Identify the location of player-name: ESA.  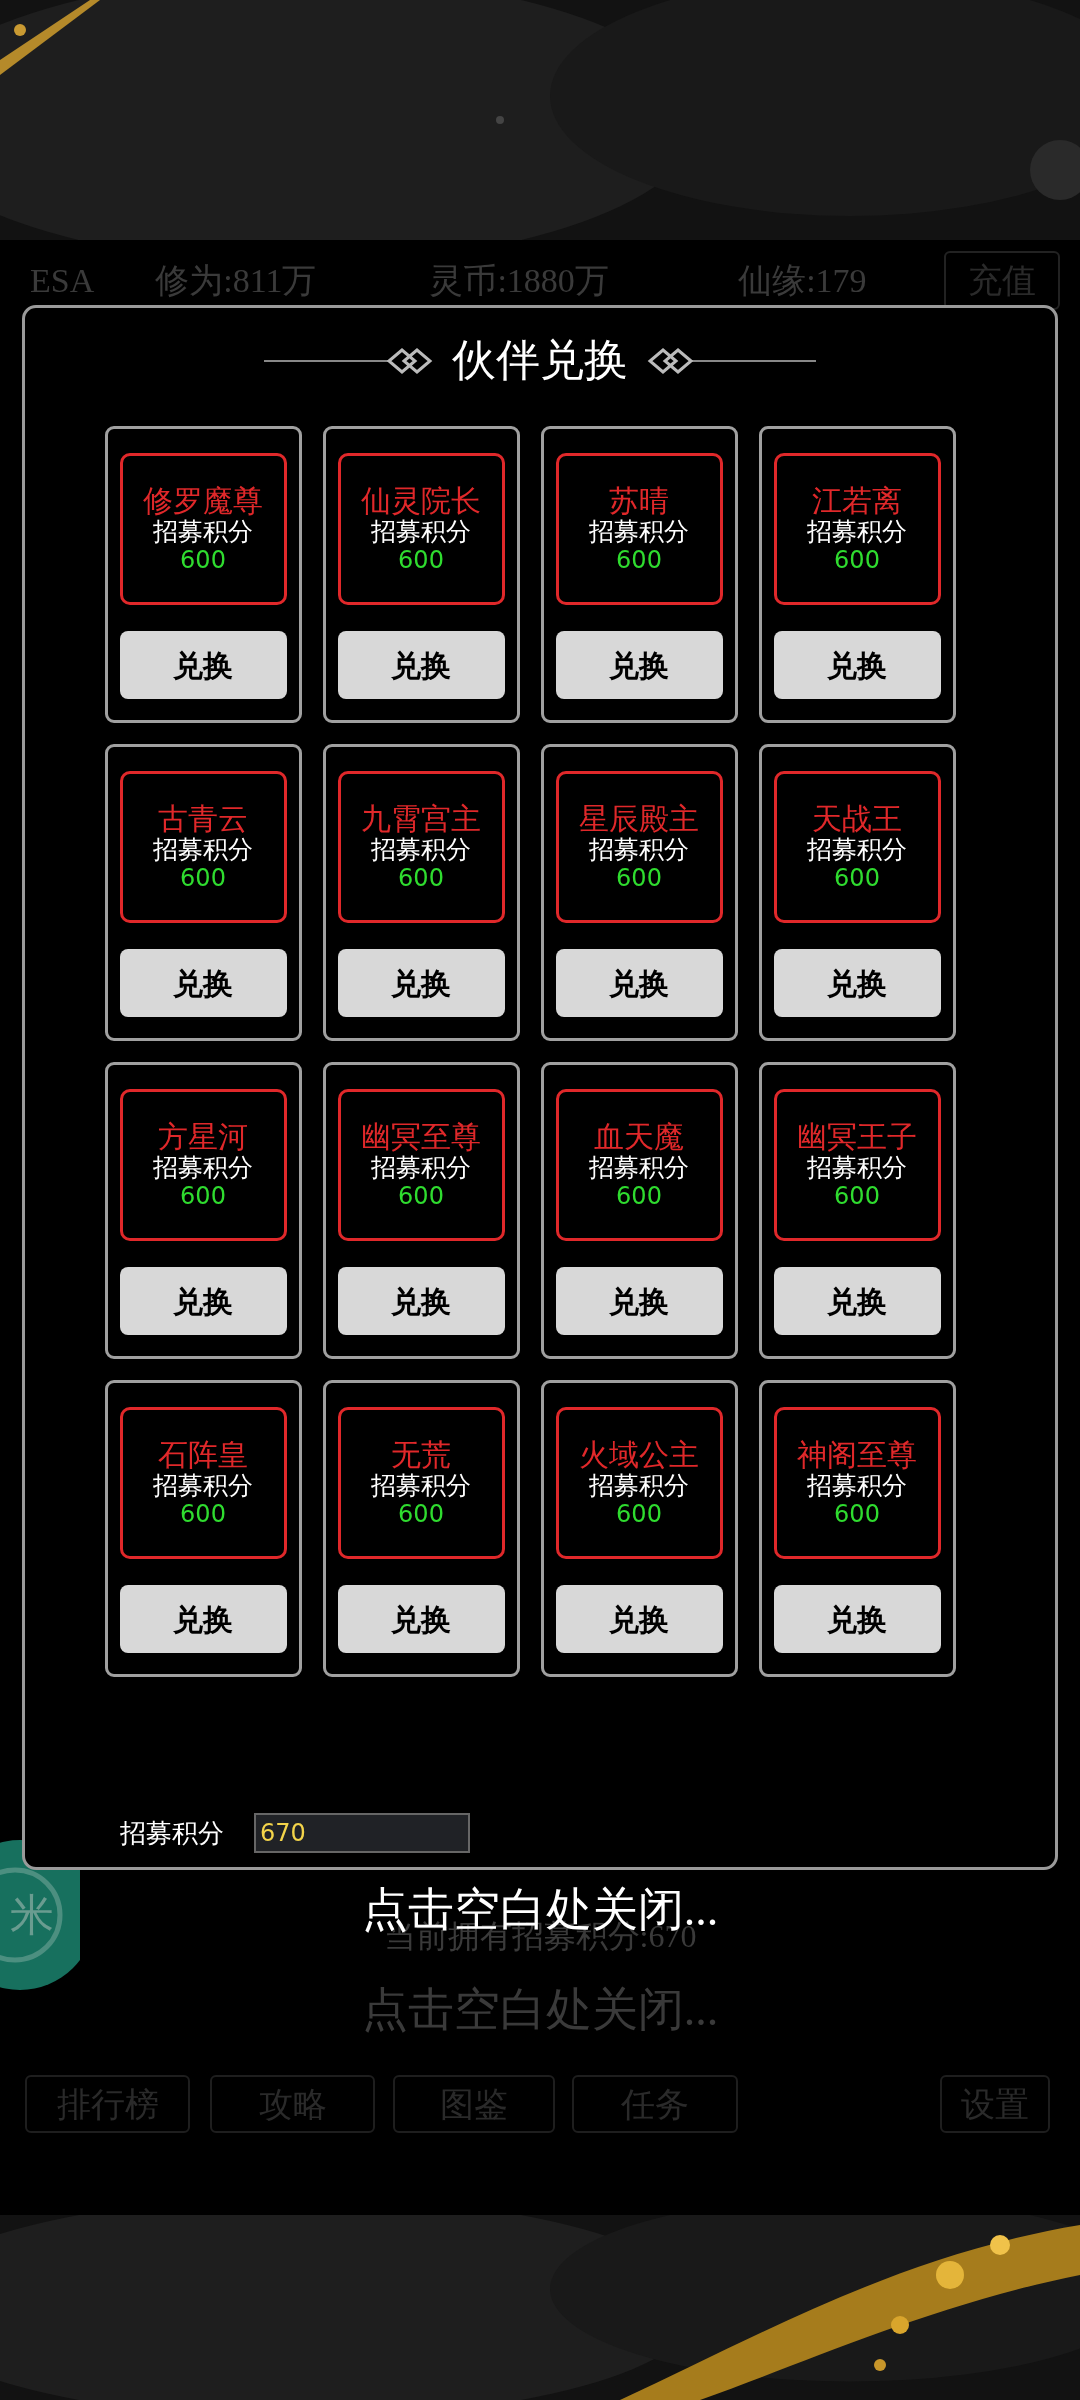
(62, 280).